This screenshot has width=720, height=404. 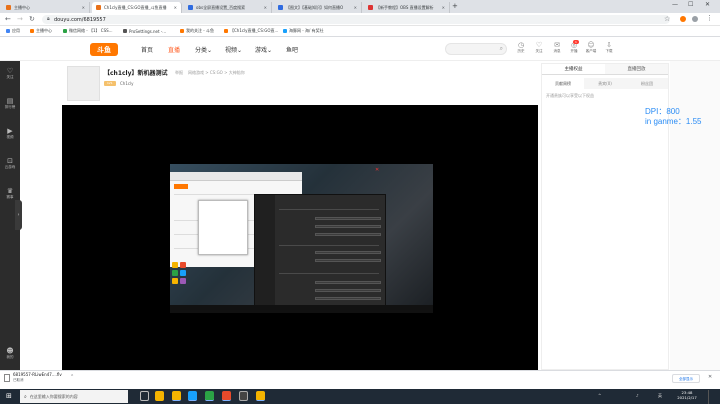 I want to click on sidebar-item-label: 关注, so click(x=10, y=77).